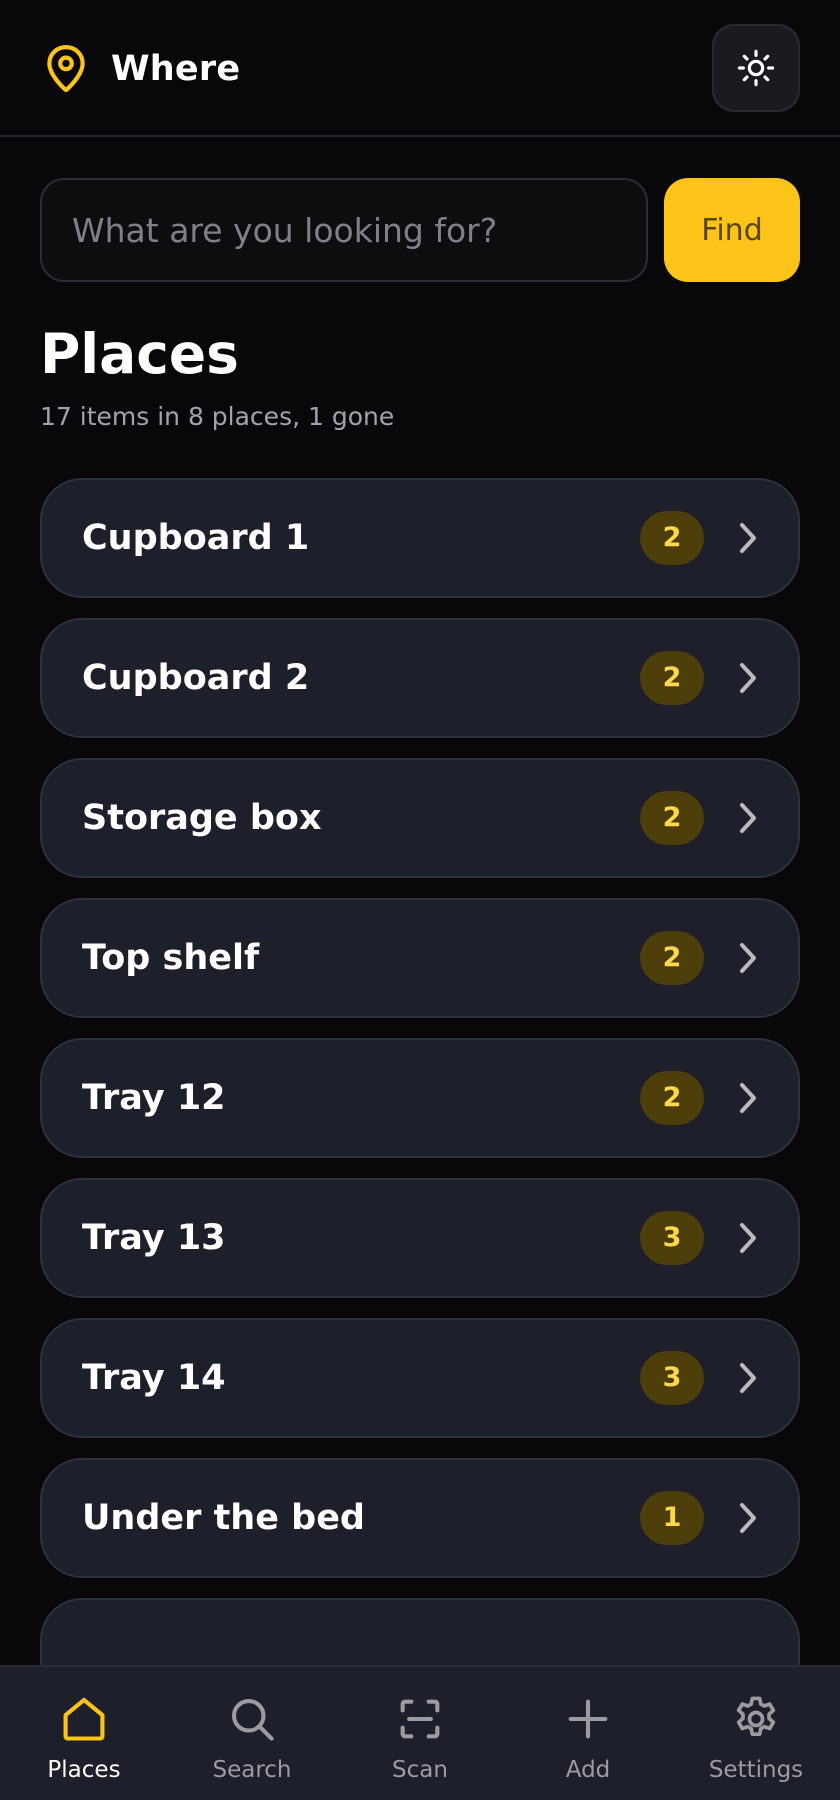  Describe the element at coordinates (171, 958) in the screenshot. I see `place-name: Top shelf` at that location.